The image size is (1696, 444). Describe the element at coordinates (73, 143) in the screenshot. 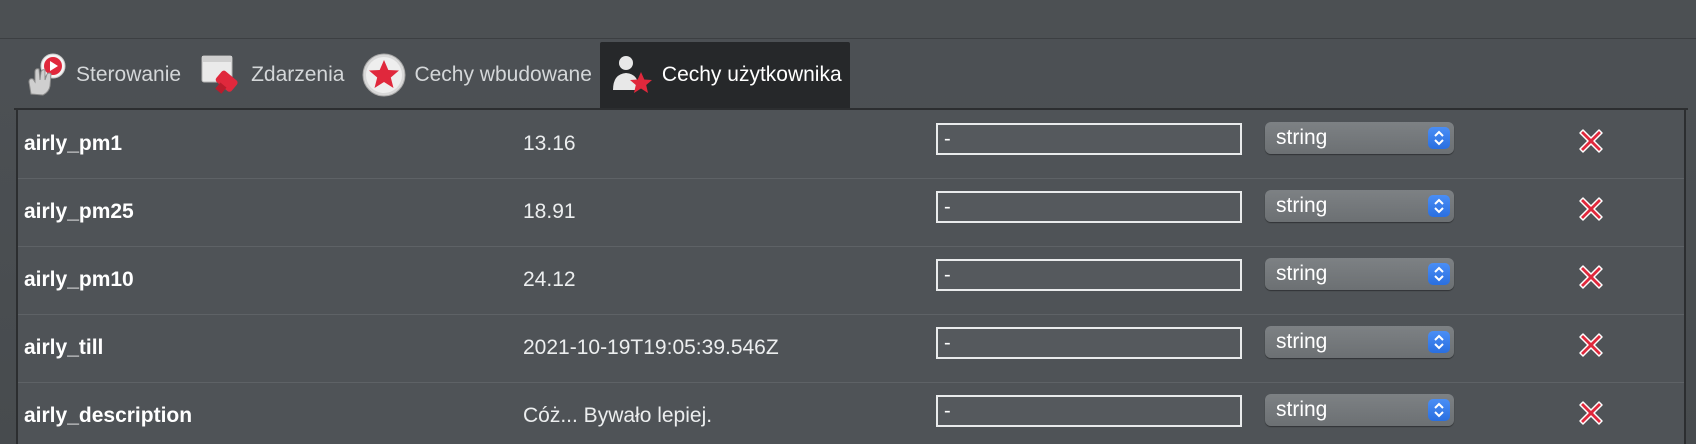

I see `feature-name: airly_pm1` at that location.